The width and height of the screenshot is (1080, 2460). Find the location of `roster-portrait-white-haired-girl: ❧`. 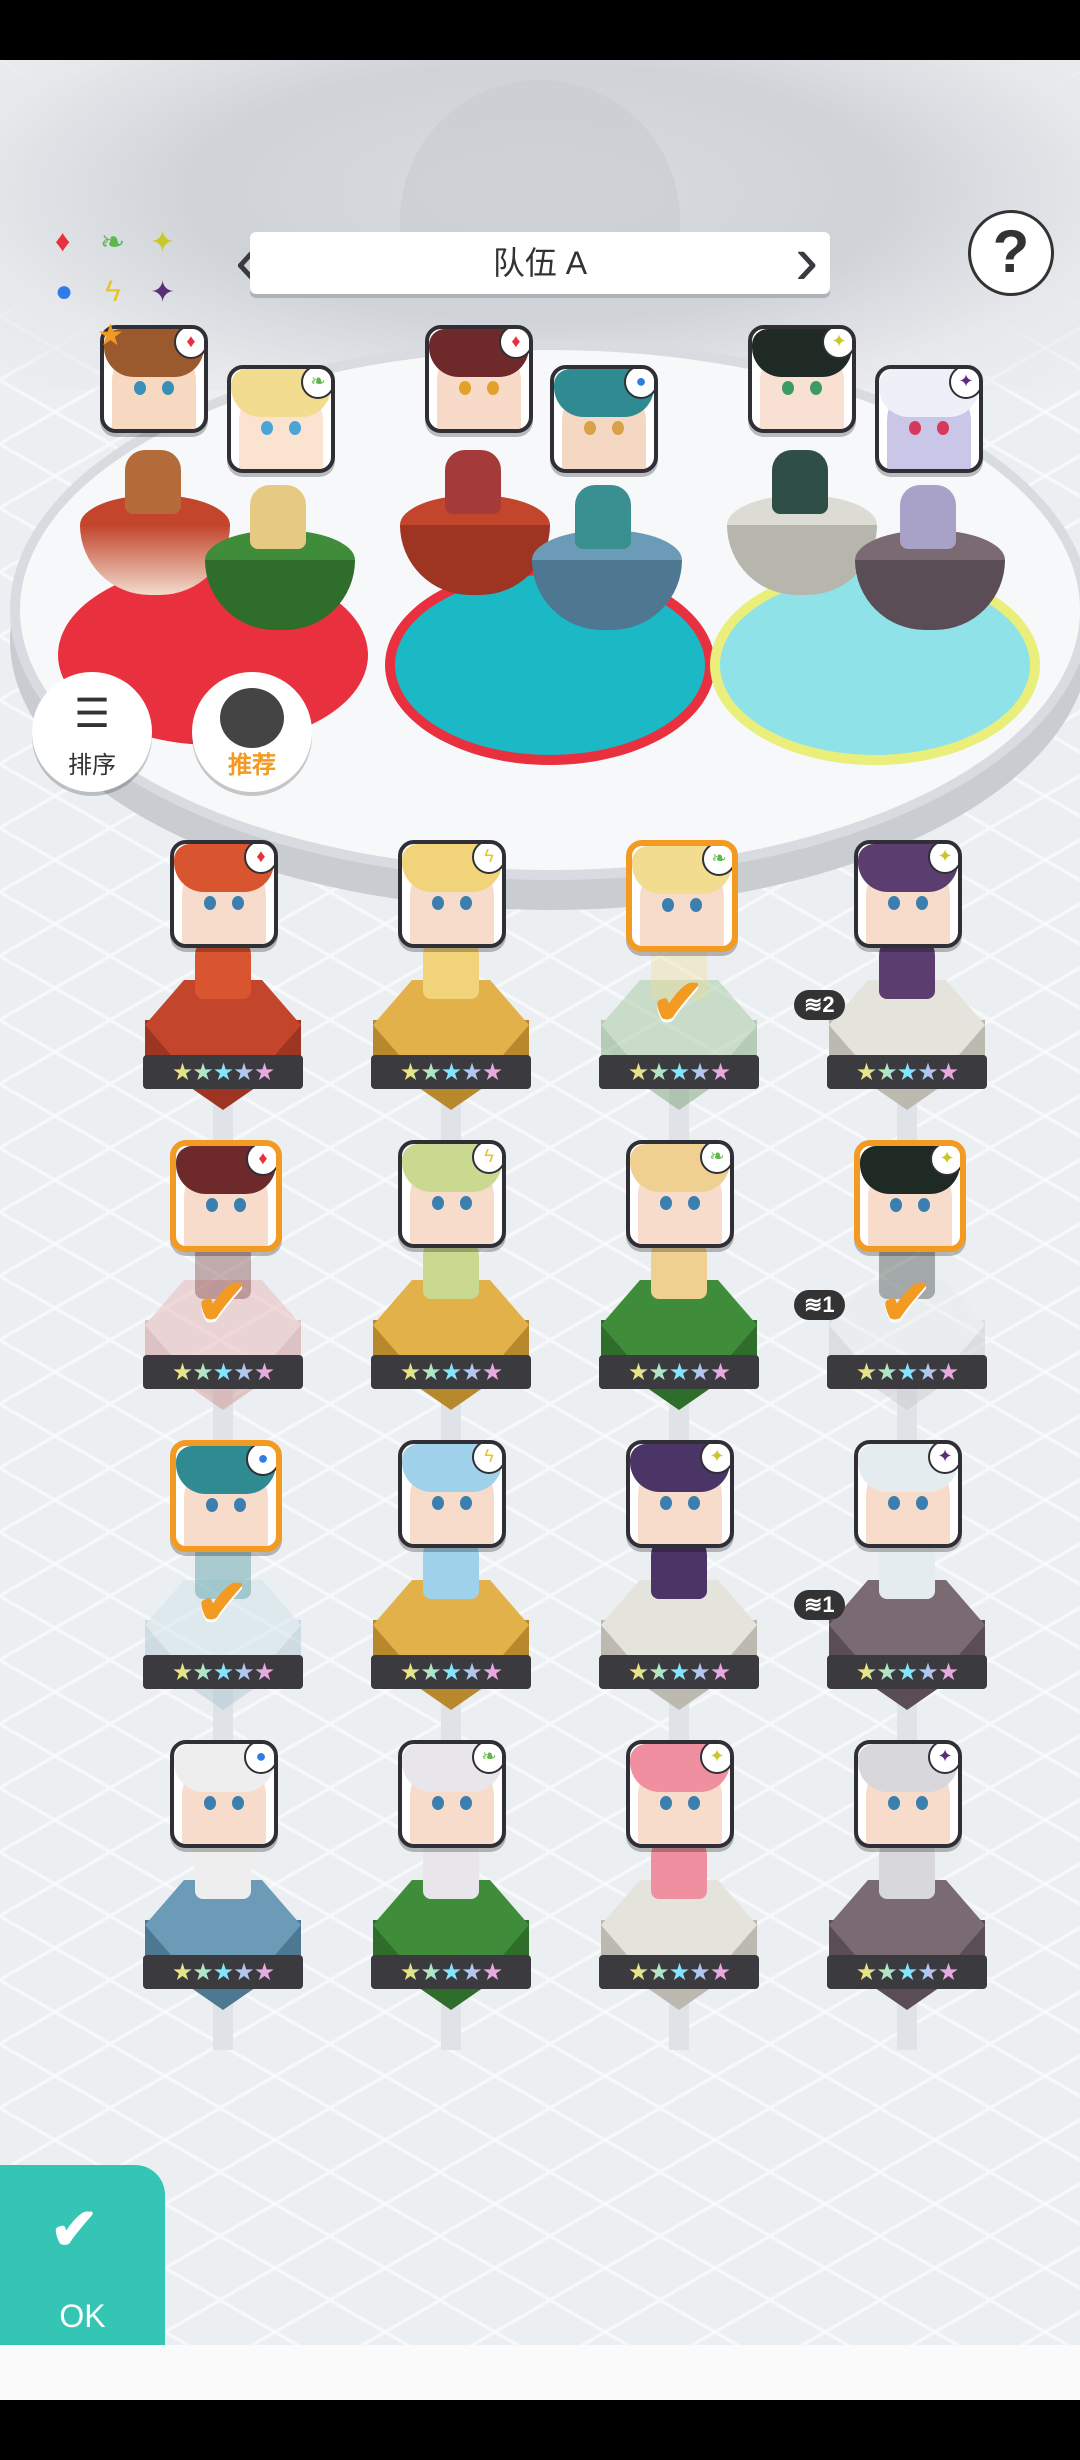

roster-portrait-white-haired-girl: ❧ is located at coordinates (452, 1794).